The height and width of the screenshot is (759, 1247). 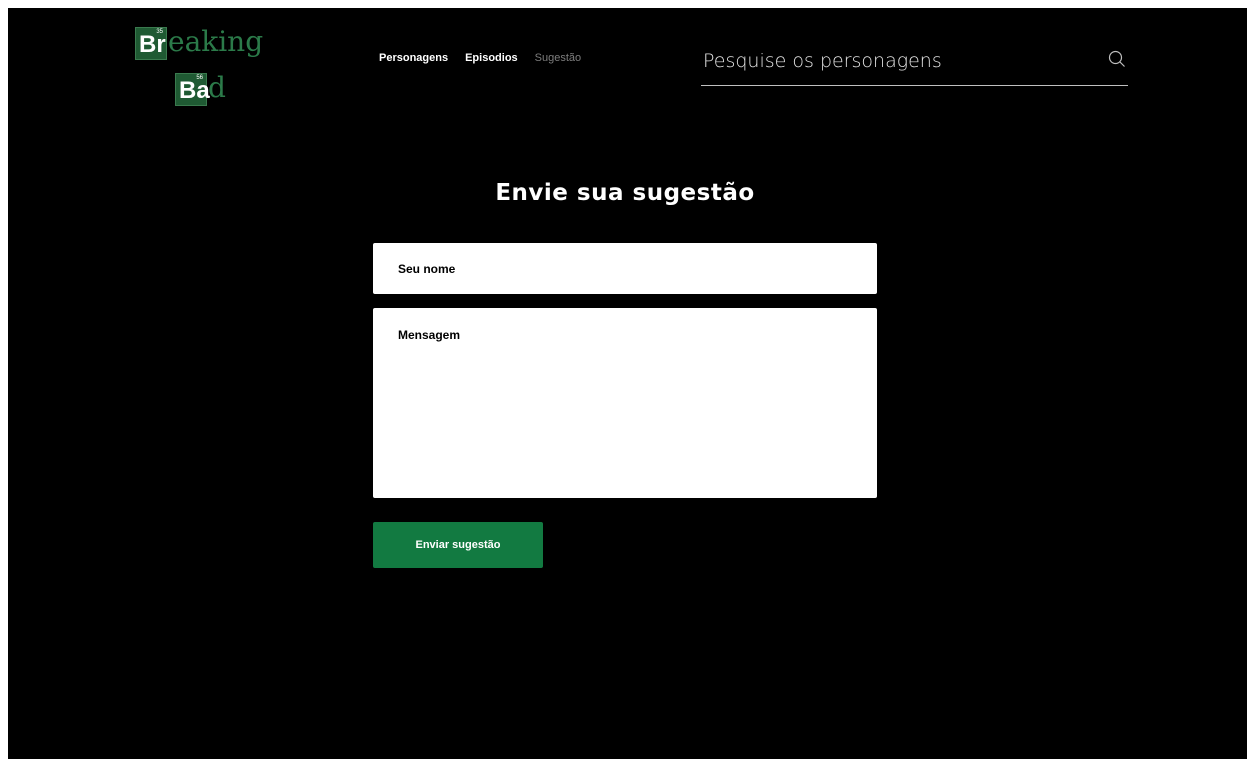 What do you see at coordinates (202, 66) in the screenshot?
I see `breaking-bad-logo: Br 35 eaking Ba 56 d` at bounding box center [202, 66].